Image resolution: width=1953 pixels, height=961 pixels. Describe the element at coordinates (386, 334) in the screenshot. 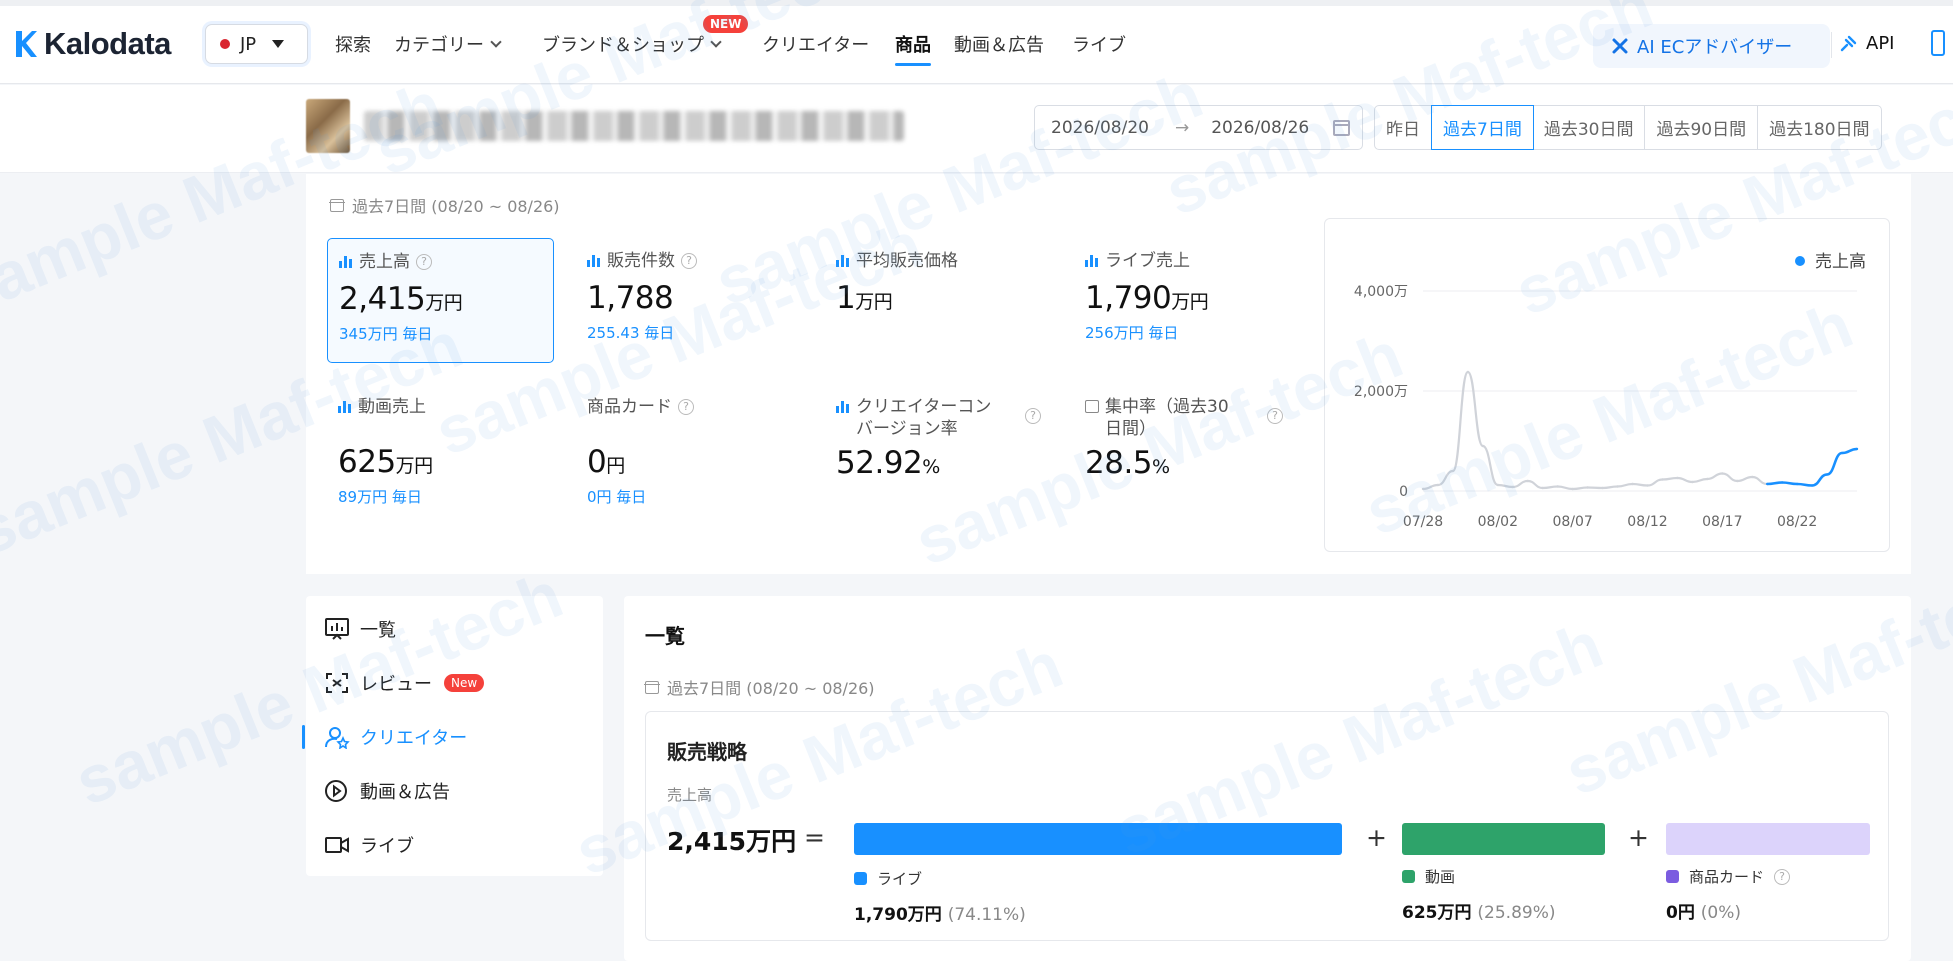

I see `metric-daily: 345万円 毎日` at that location.